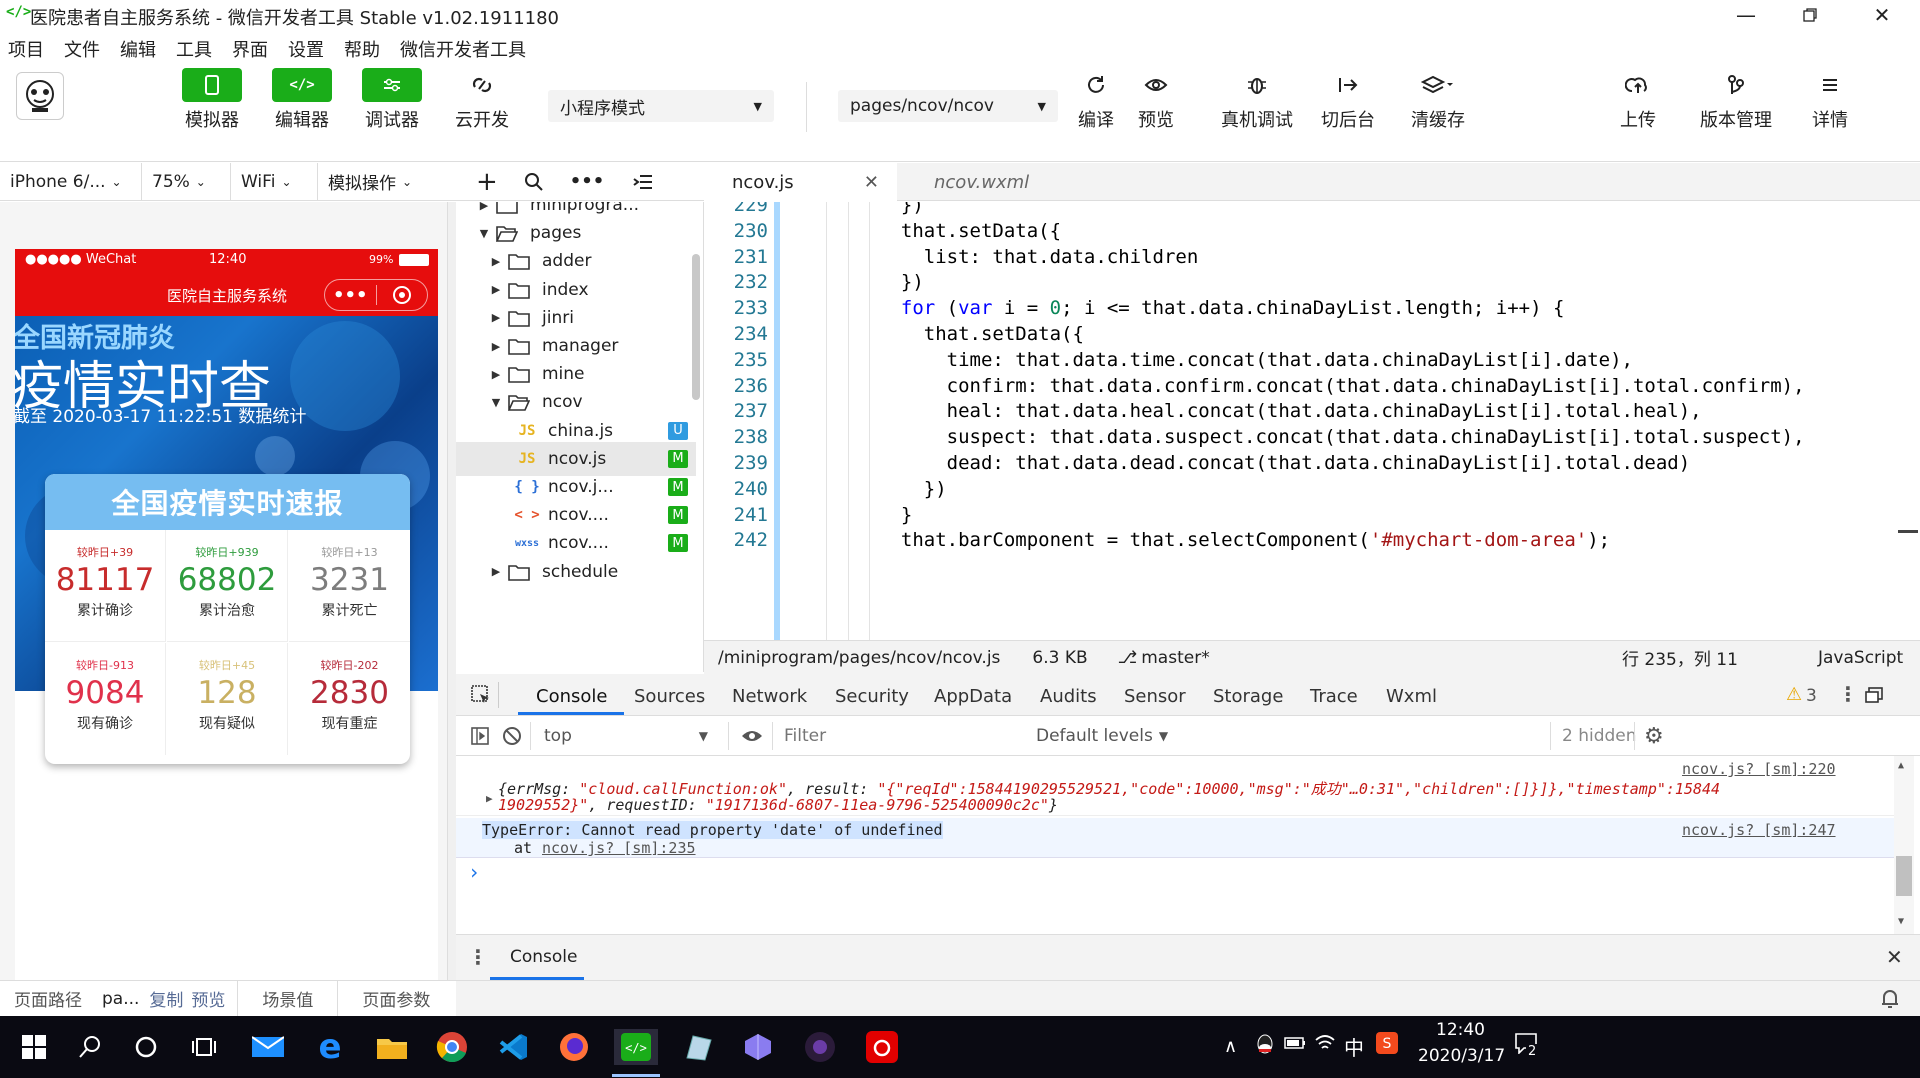 This screenshot has width=1920, height=1078. I want to click on menu-view: 界面, so click(250, 49).